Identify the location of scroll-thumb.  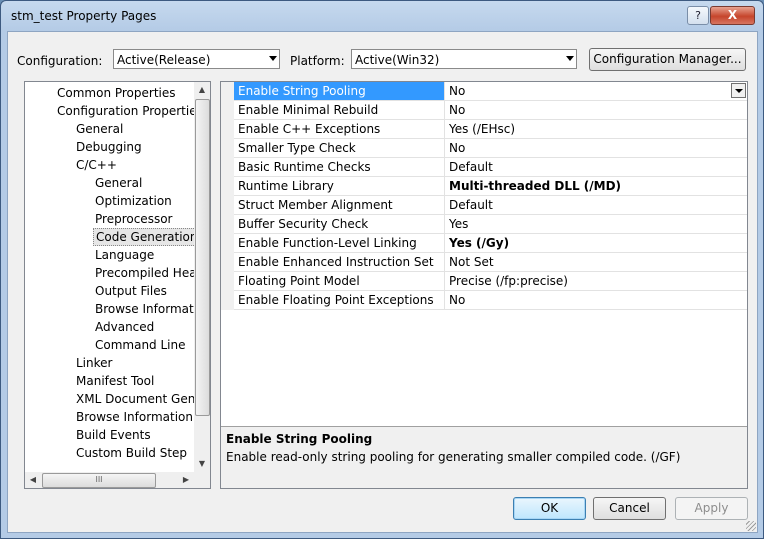
(202, 257).